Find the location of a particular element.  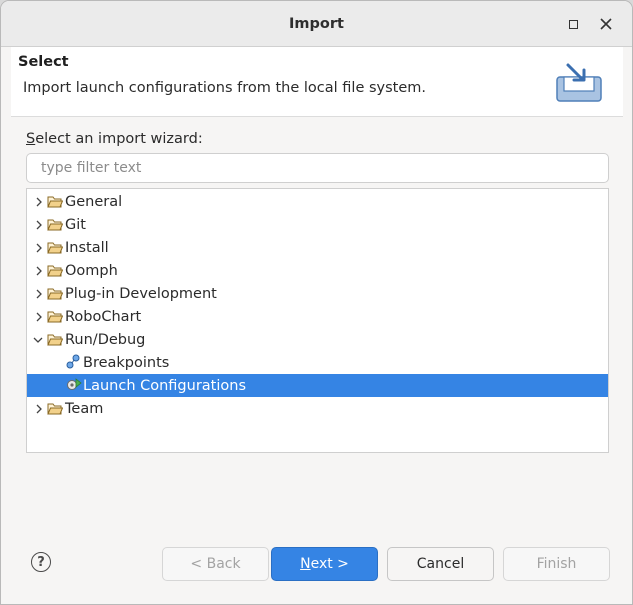

close-icon is located at coordinates (606, 24).